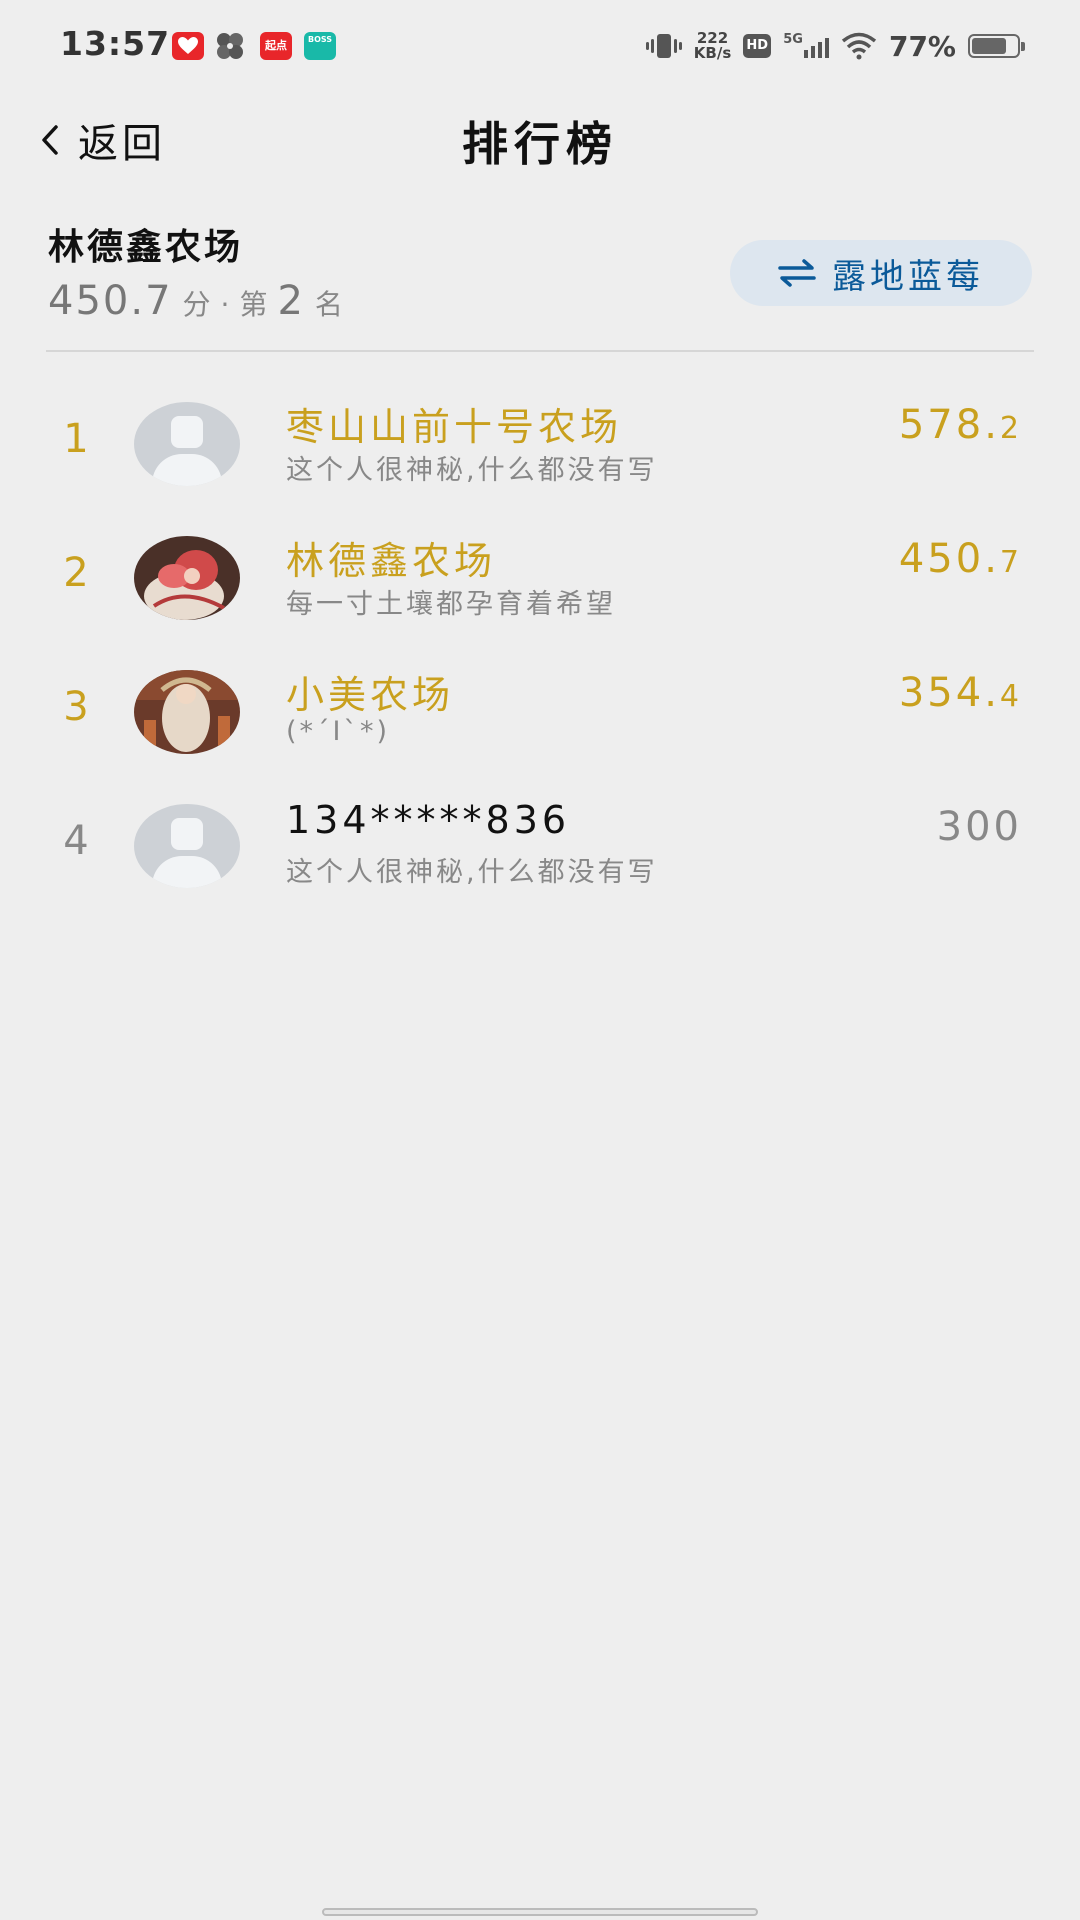  I want to click on app-red-heart-icon, so click(188, 46).